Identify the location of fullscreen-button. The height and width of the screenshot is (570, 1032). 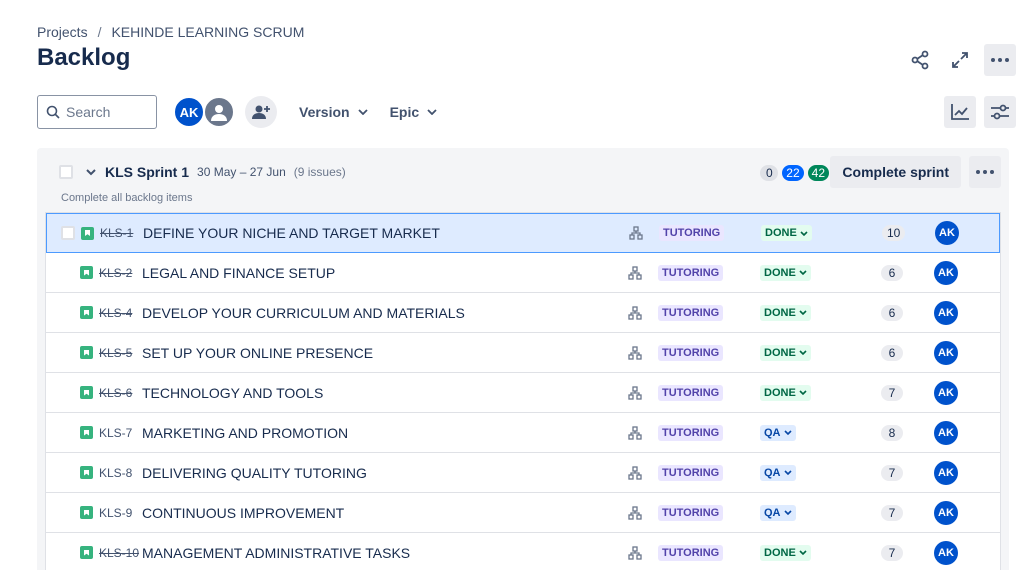
(960, 60).